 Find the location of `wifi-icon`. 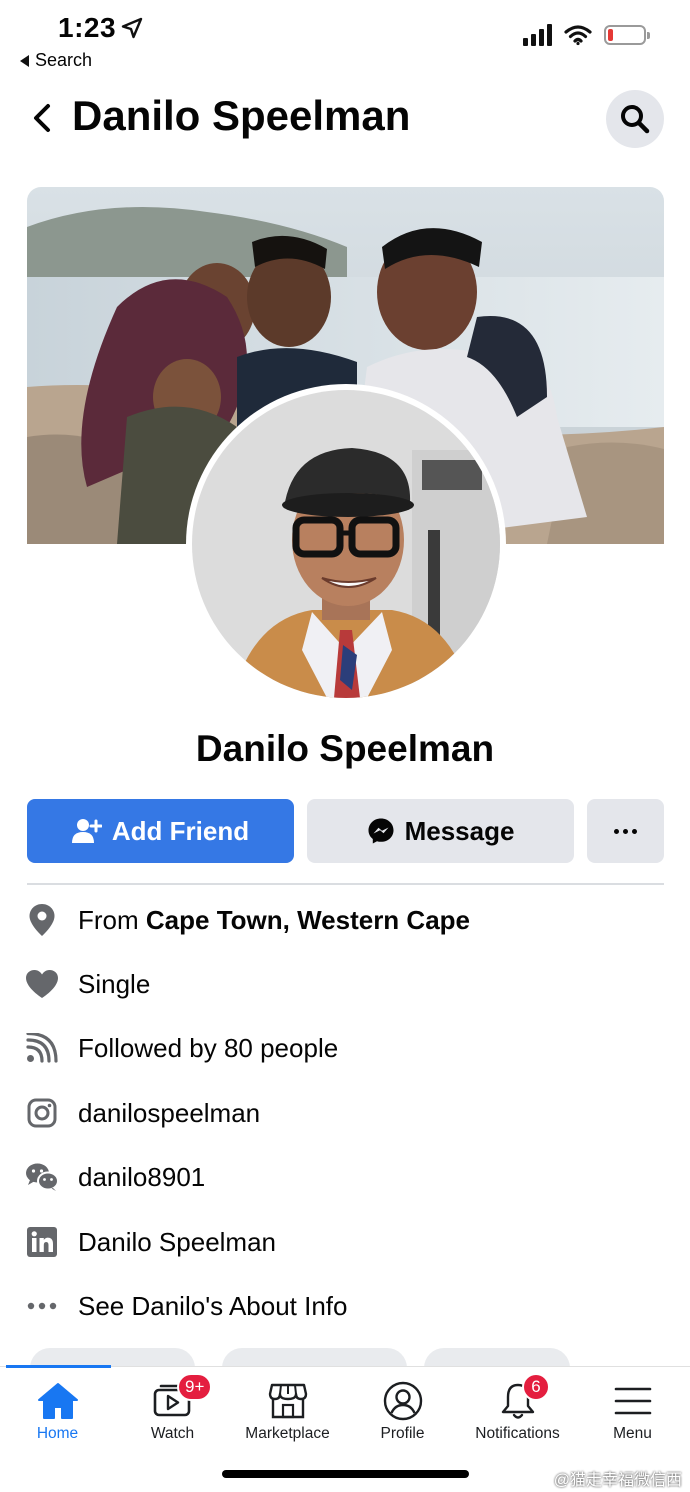

wifi-icon is located at coordinates (578, 35).